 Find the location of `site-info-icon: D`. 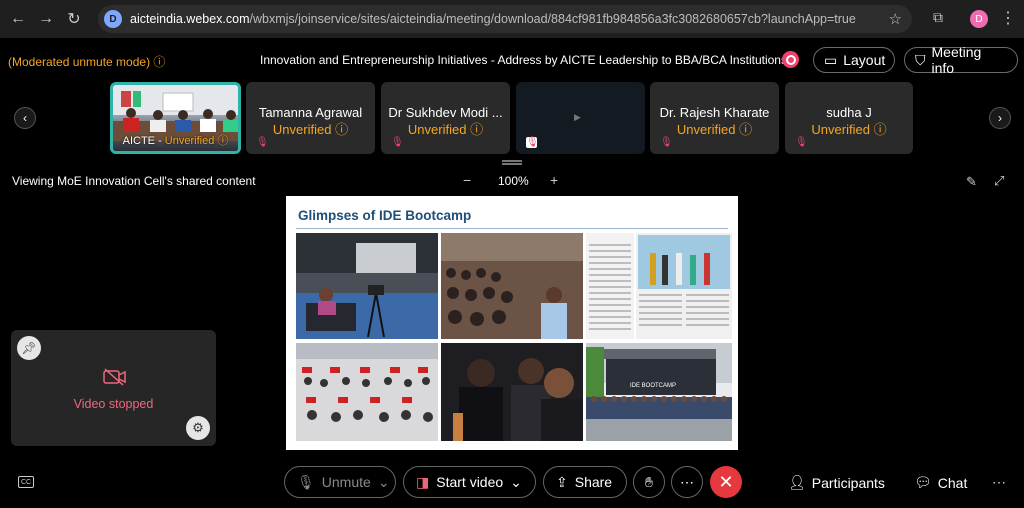

site-info-icon: D is located at coordinates (113, 19).